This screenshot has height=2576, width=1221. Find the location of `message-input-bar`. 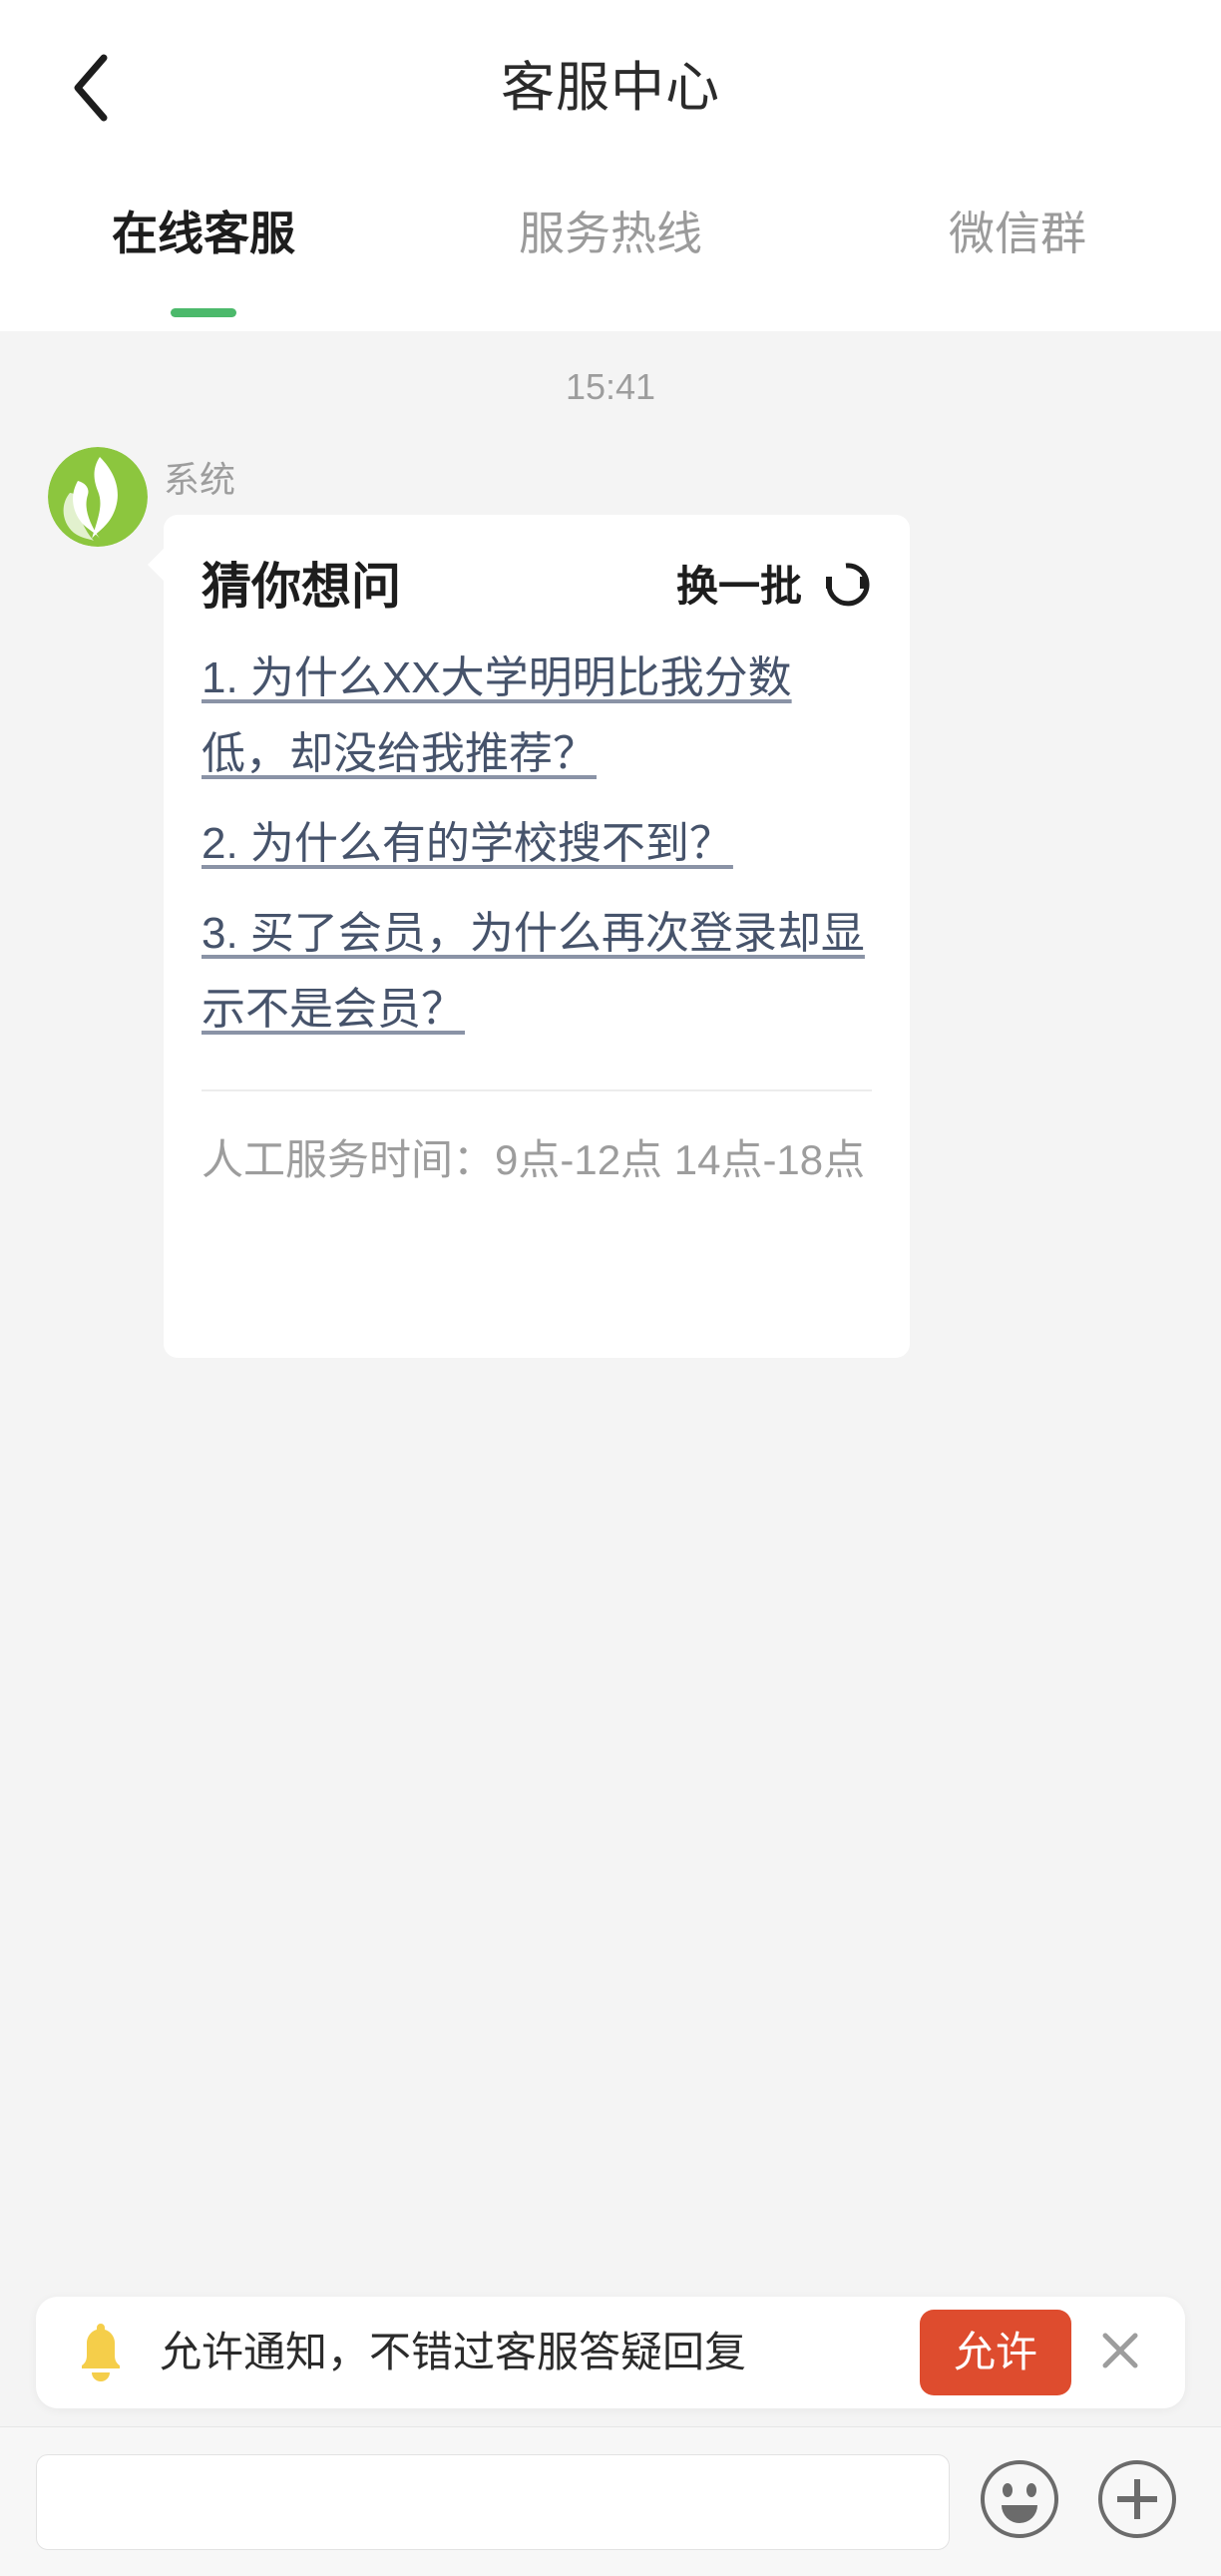

message-input-bar is located at coordinates (610, 2501).